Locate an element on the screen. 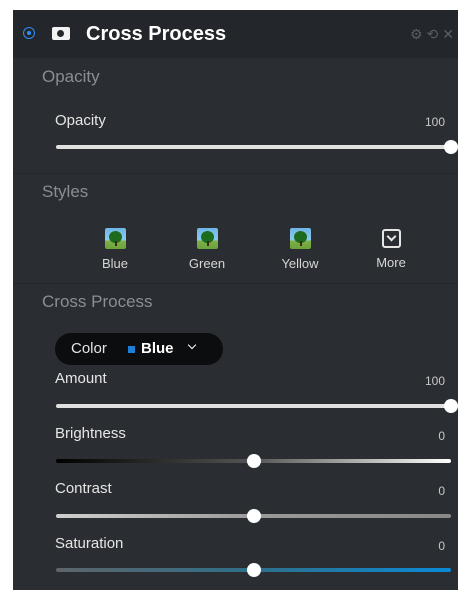 The image size is (465, 590). panel-title: Cross Process is located at coordinates (156, 34).